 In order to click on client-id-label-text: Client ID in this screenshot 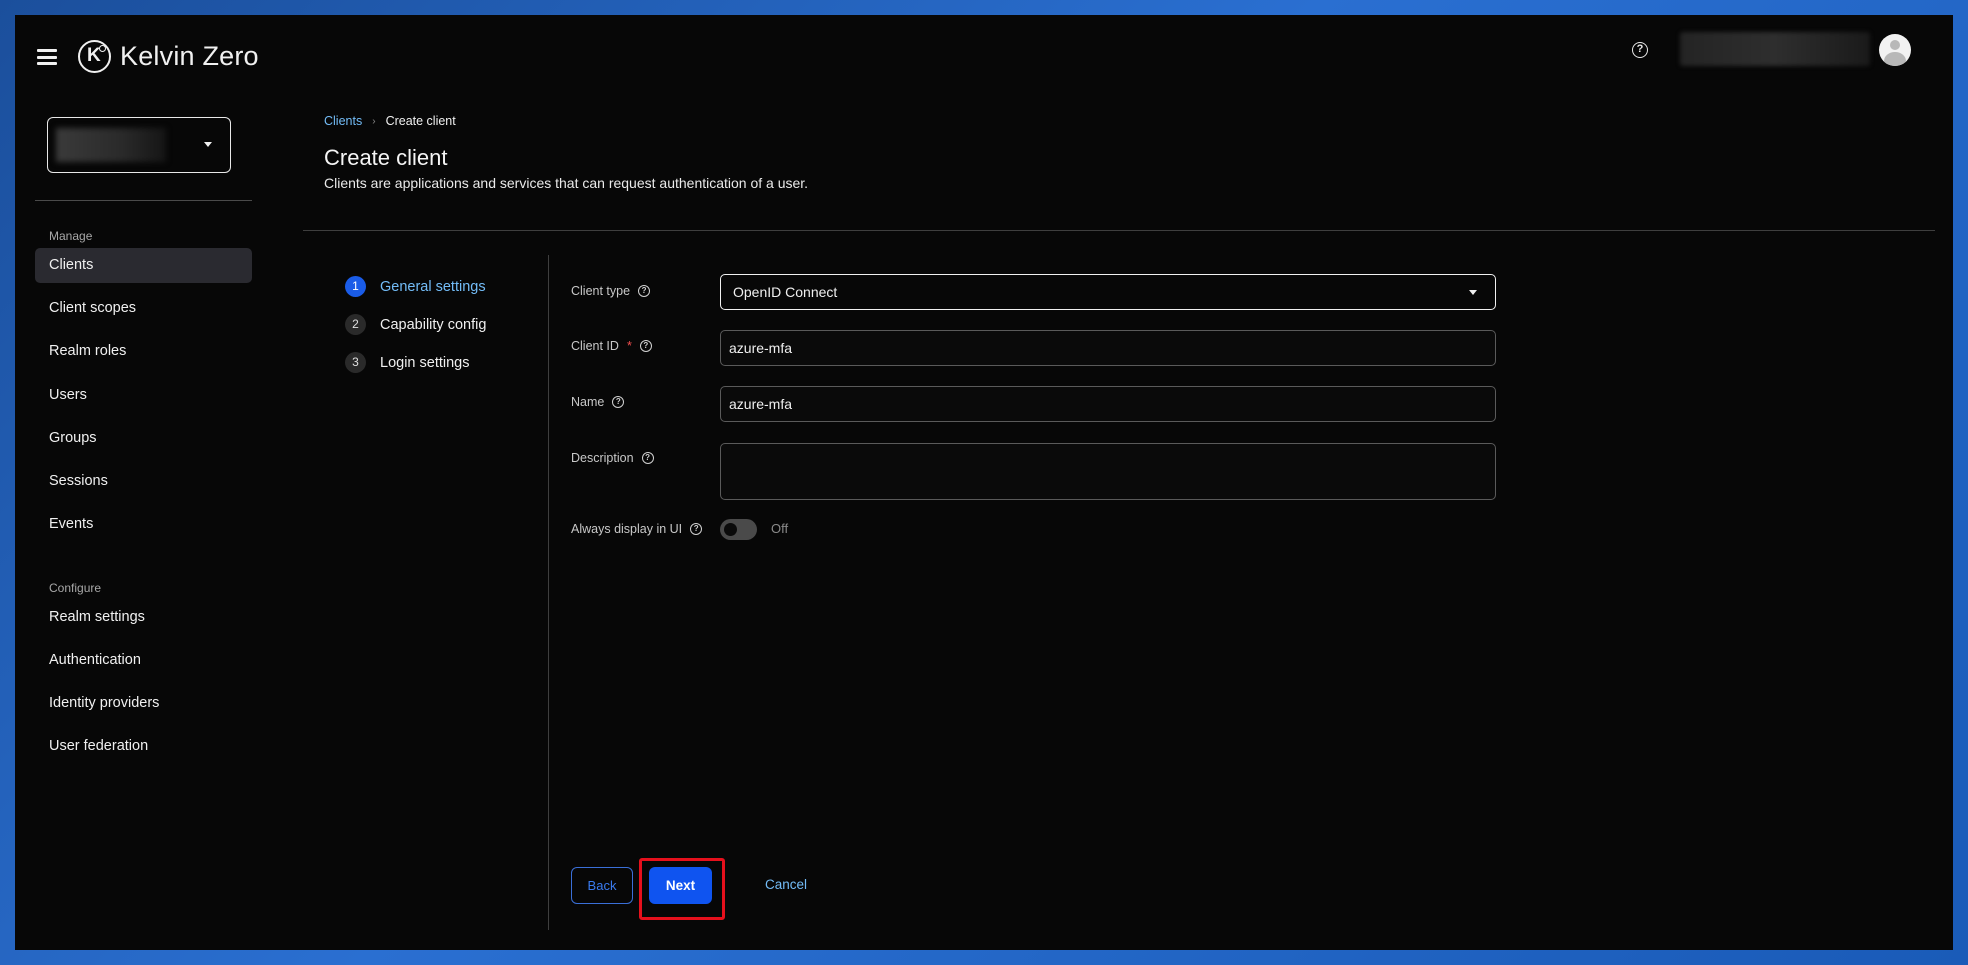, I will do `click(595, 346)`.